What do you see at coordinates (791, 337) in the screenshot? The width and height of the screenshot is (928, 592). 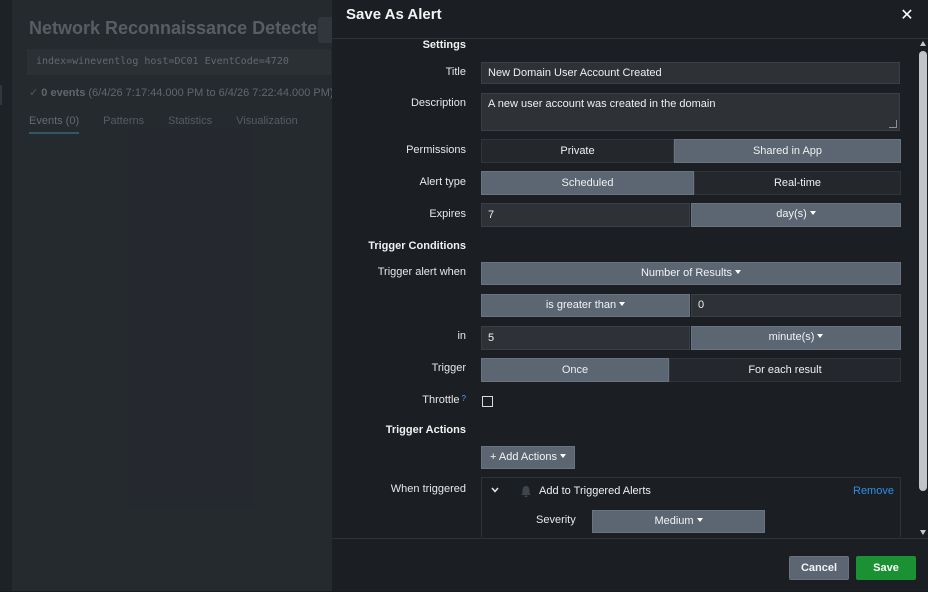 I see `in-unit-value: minute(s)` at bounding box center [791, 337].